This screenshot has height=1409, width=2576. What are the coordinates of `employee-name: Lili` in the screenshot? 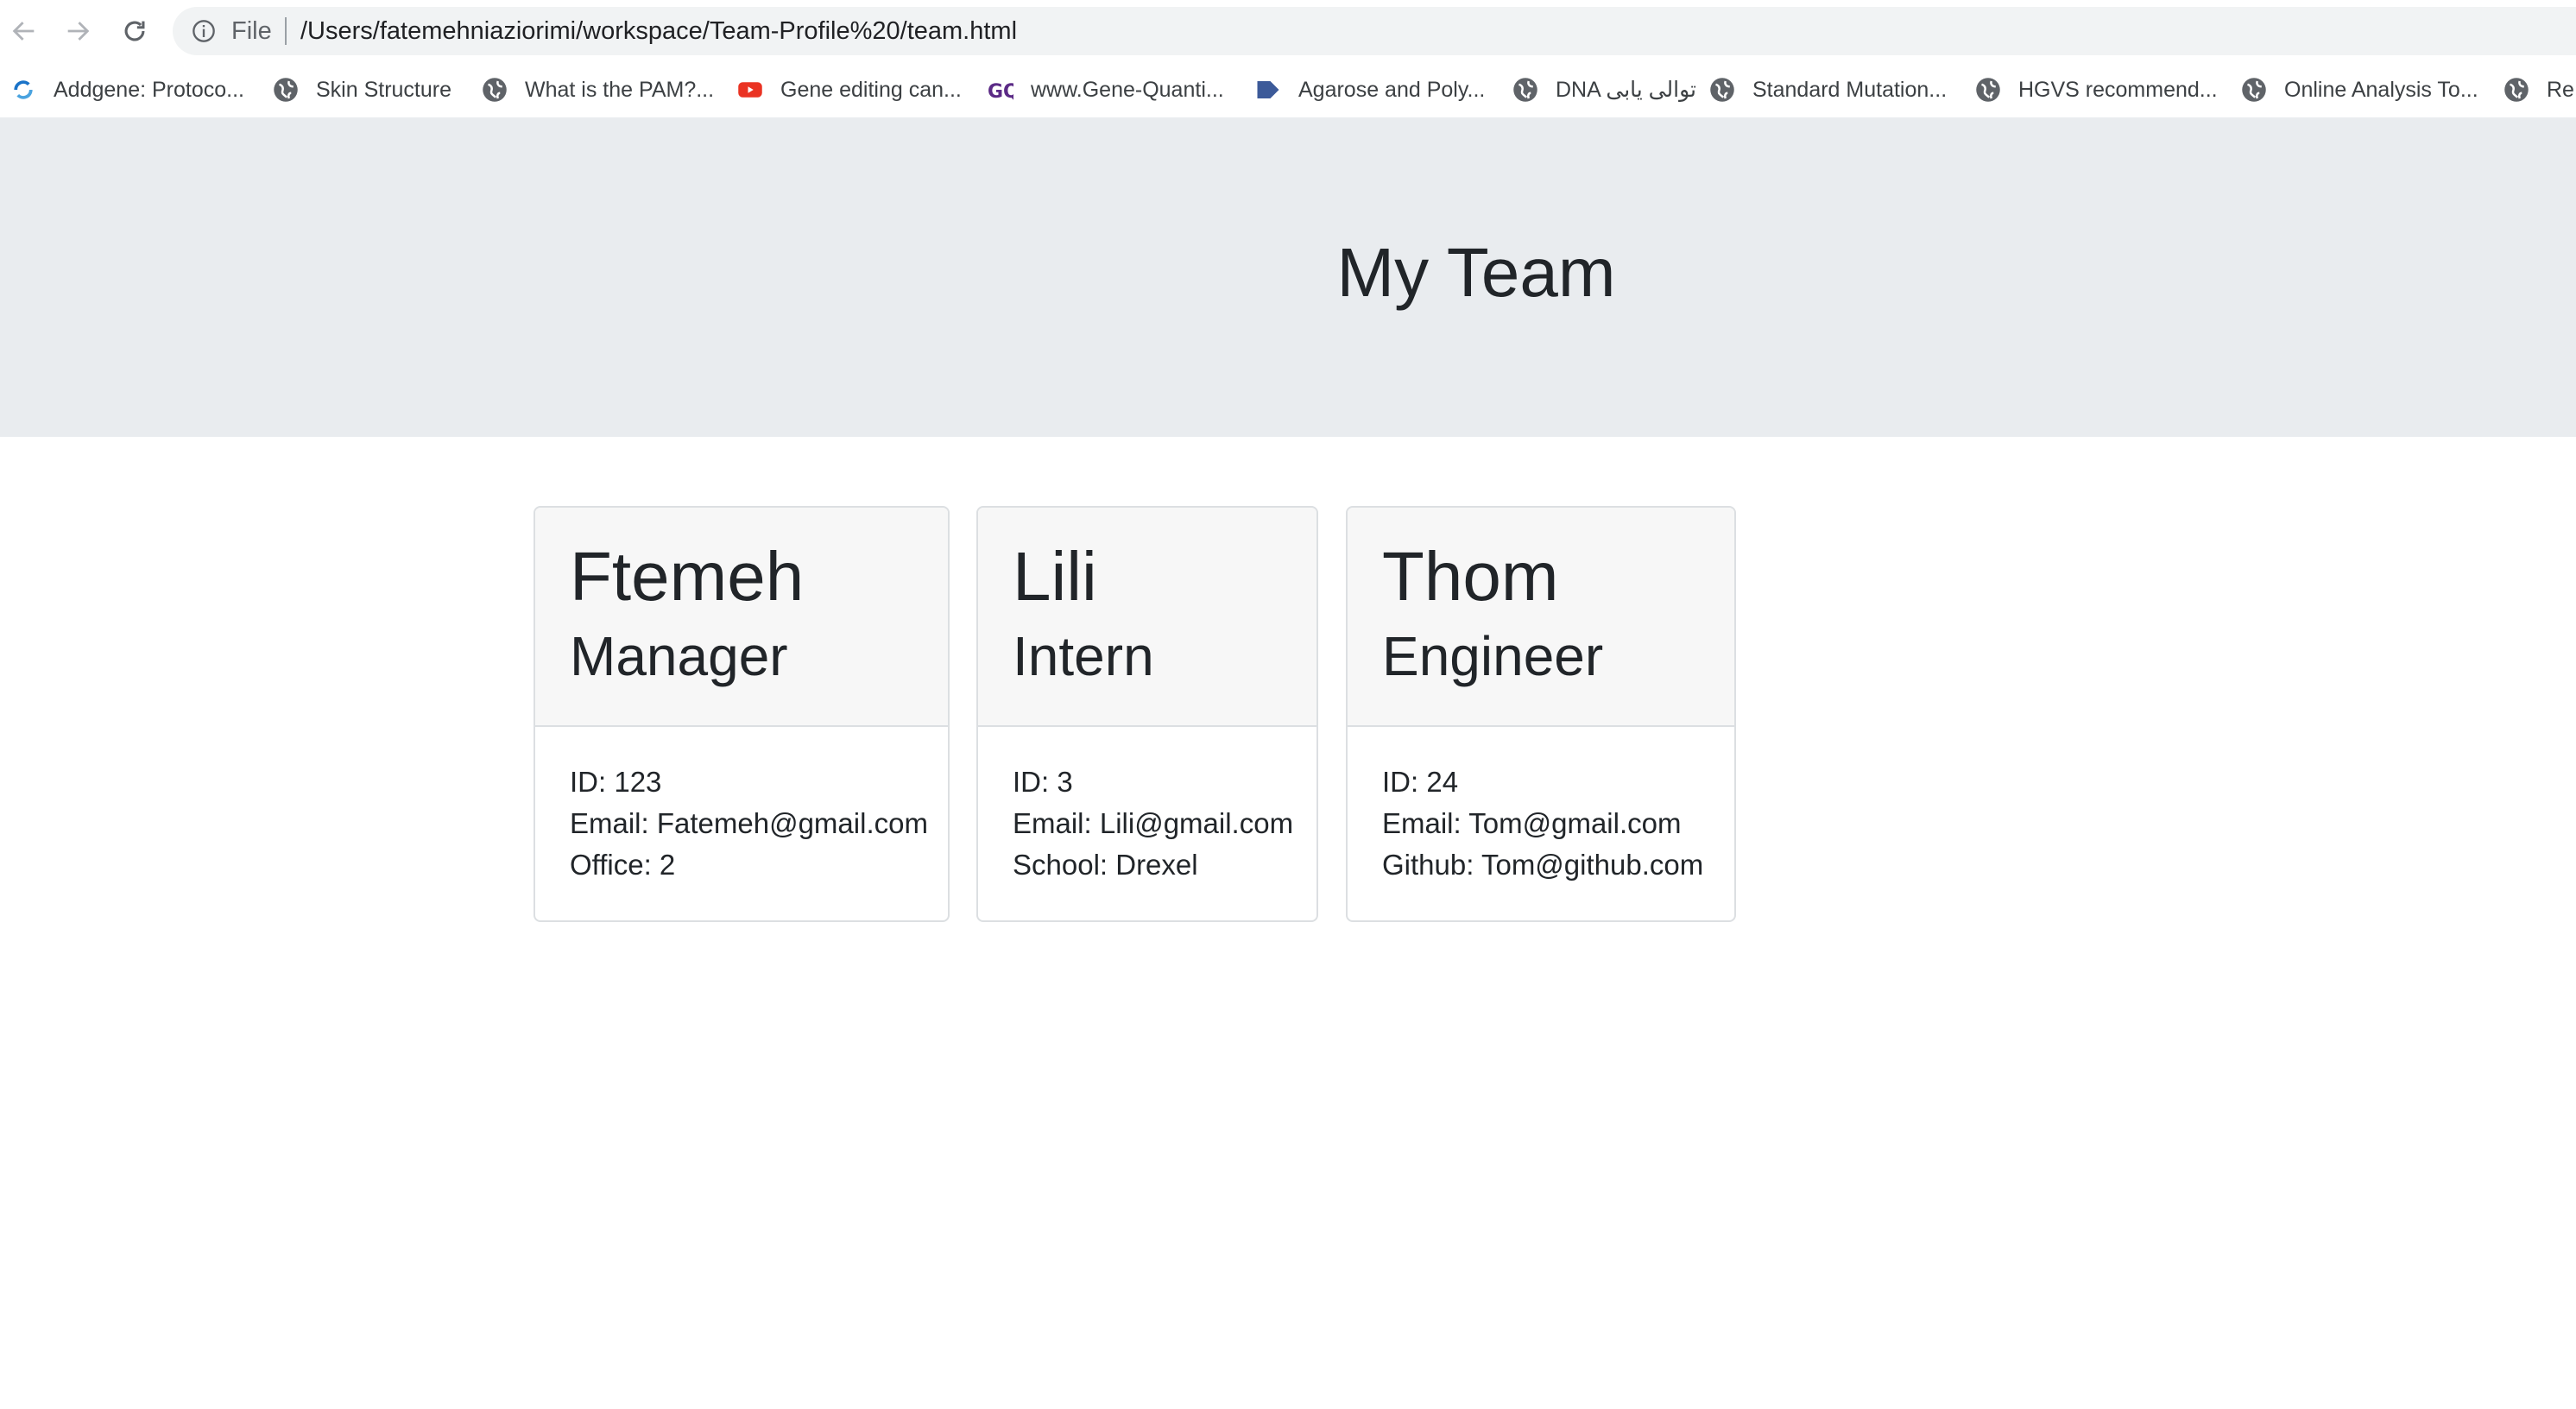 It's located at (1055, 577).